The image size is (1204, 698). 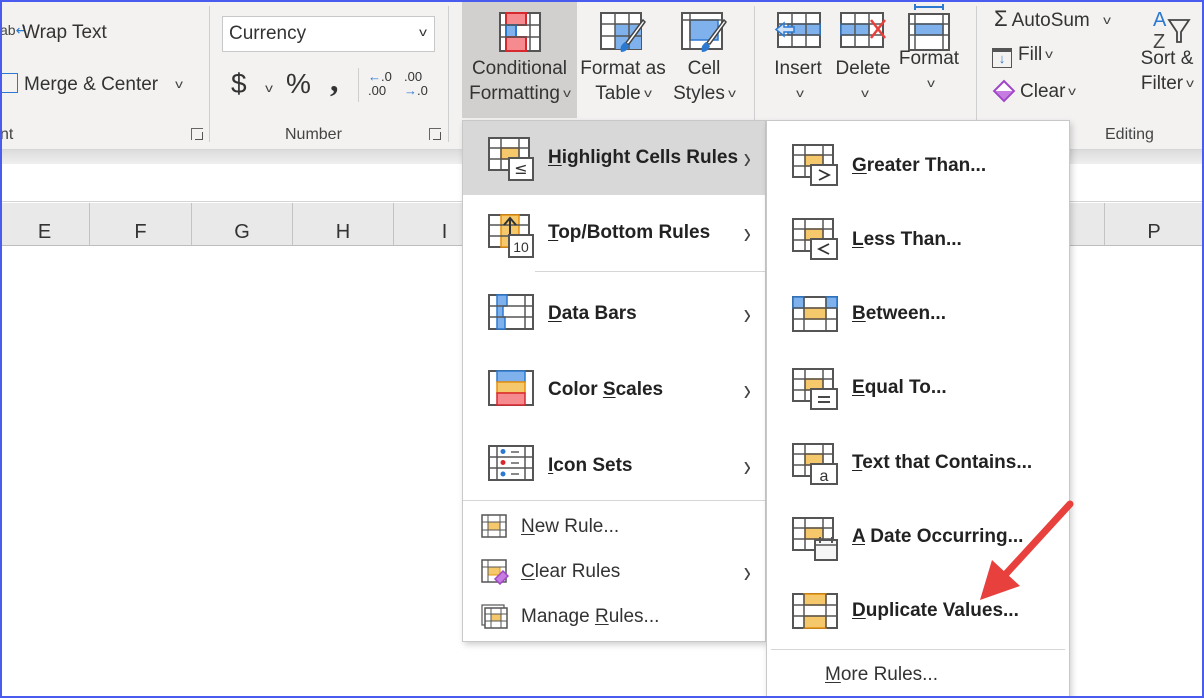 I want to click on merge-center-button: Merge & Center v, so click(x=92, y=84).